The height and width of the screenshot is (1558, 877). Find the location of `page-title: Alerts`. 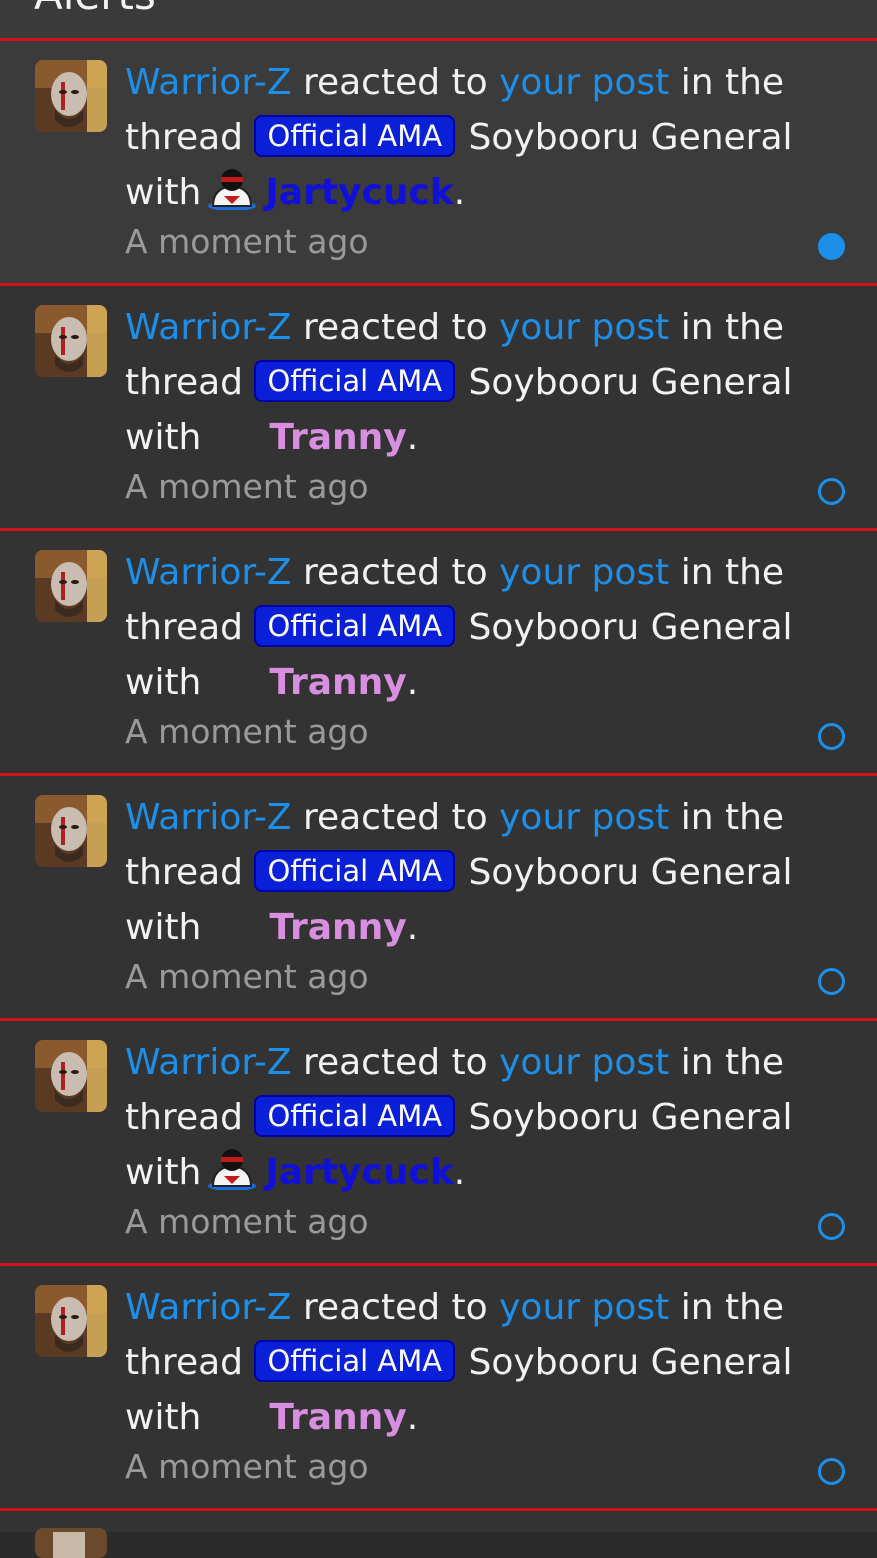

page-title: Alerts is located at coordinates (95, 9).